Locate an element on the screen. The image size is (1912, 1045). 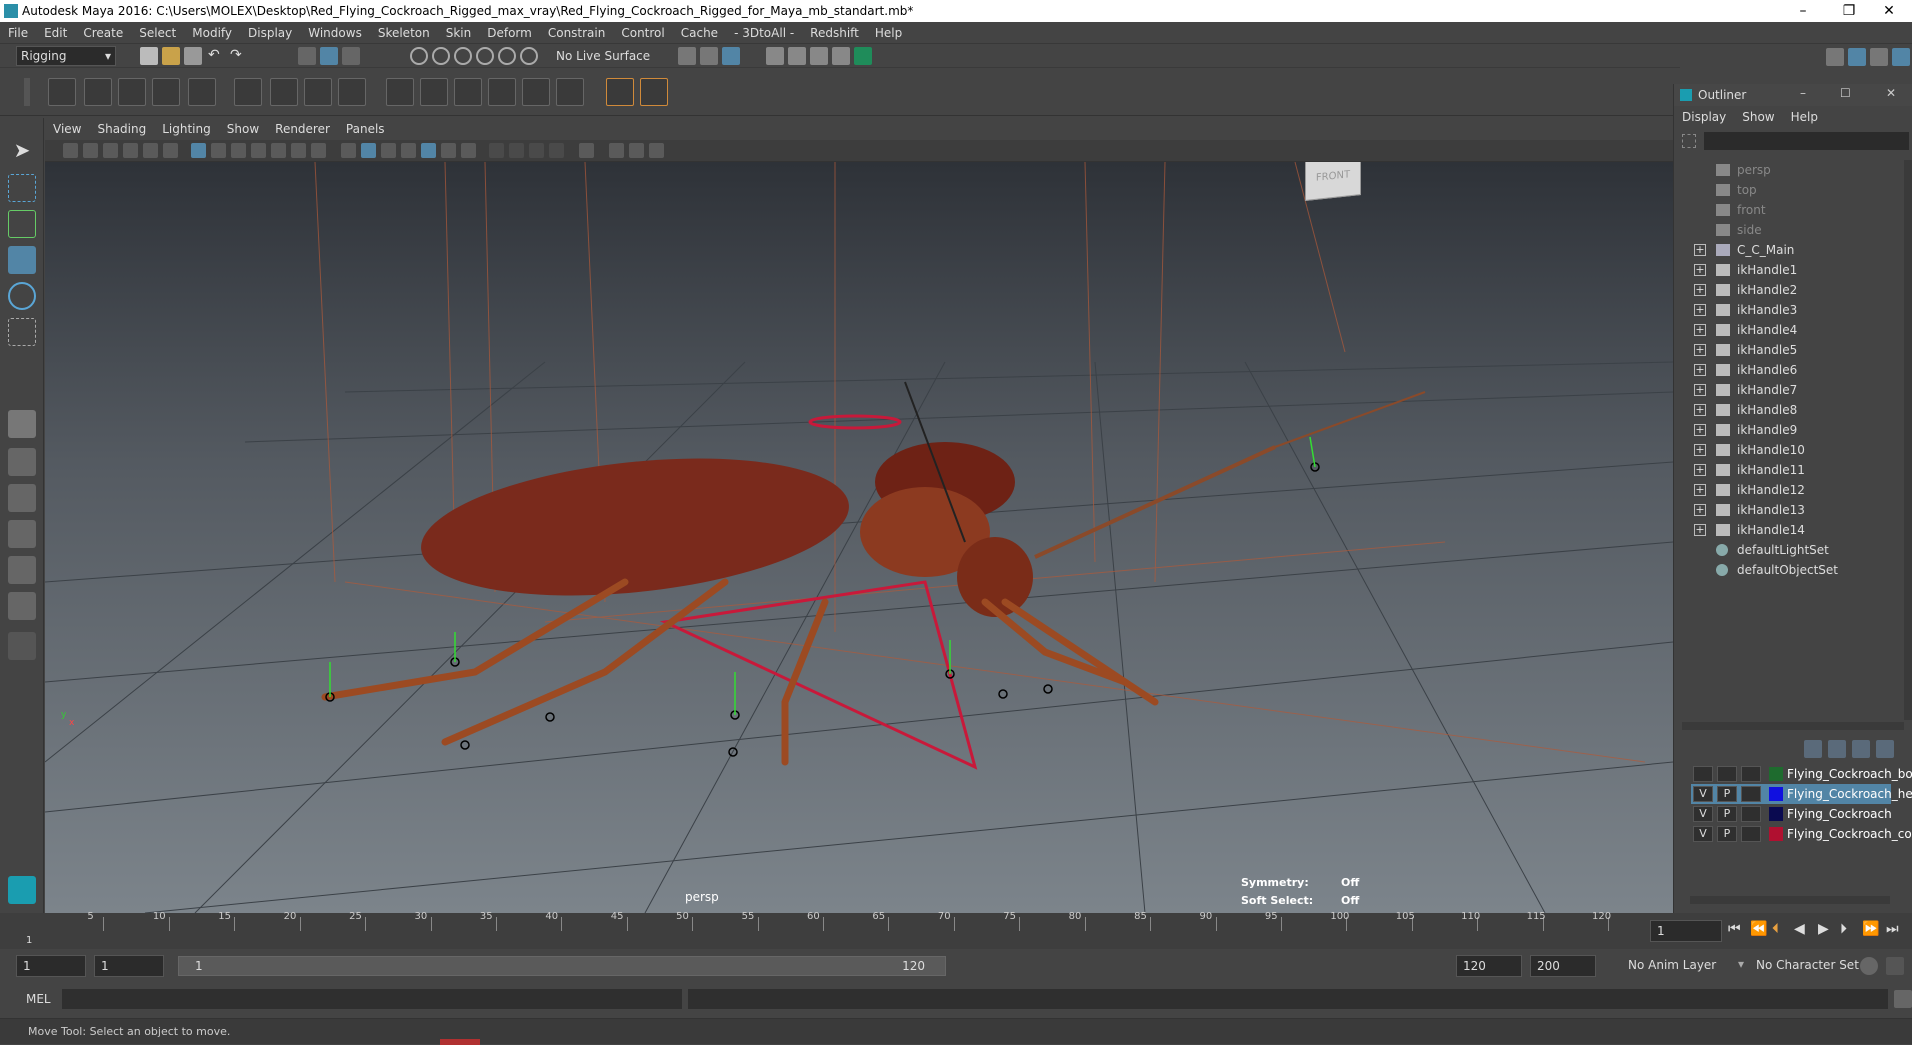
outliner-item: persp is located at coordinates (1789, 170).